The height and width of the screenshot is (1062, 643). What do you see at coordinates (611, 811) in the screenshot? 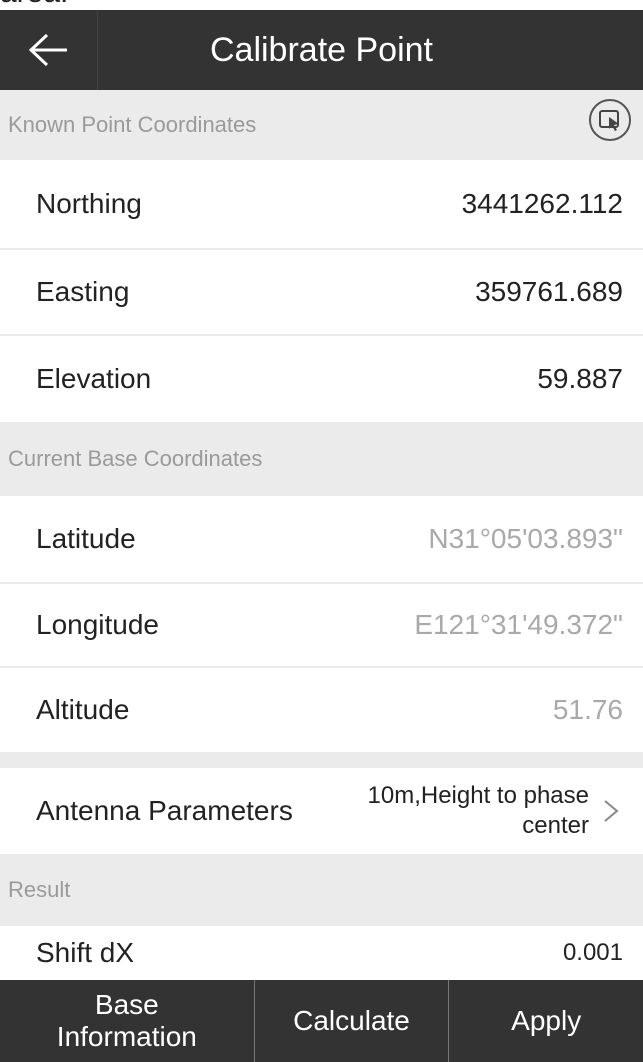
I see `chevron-right-icon` at bounding box center [611, 811].